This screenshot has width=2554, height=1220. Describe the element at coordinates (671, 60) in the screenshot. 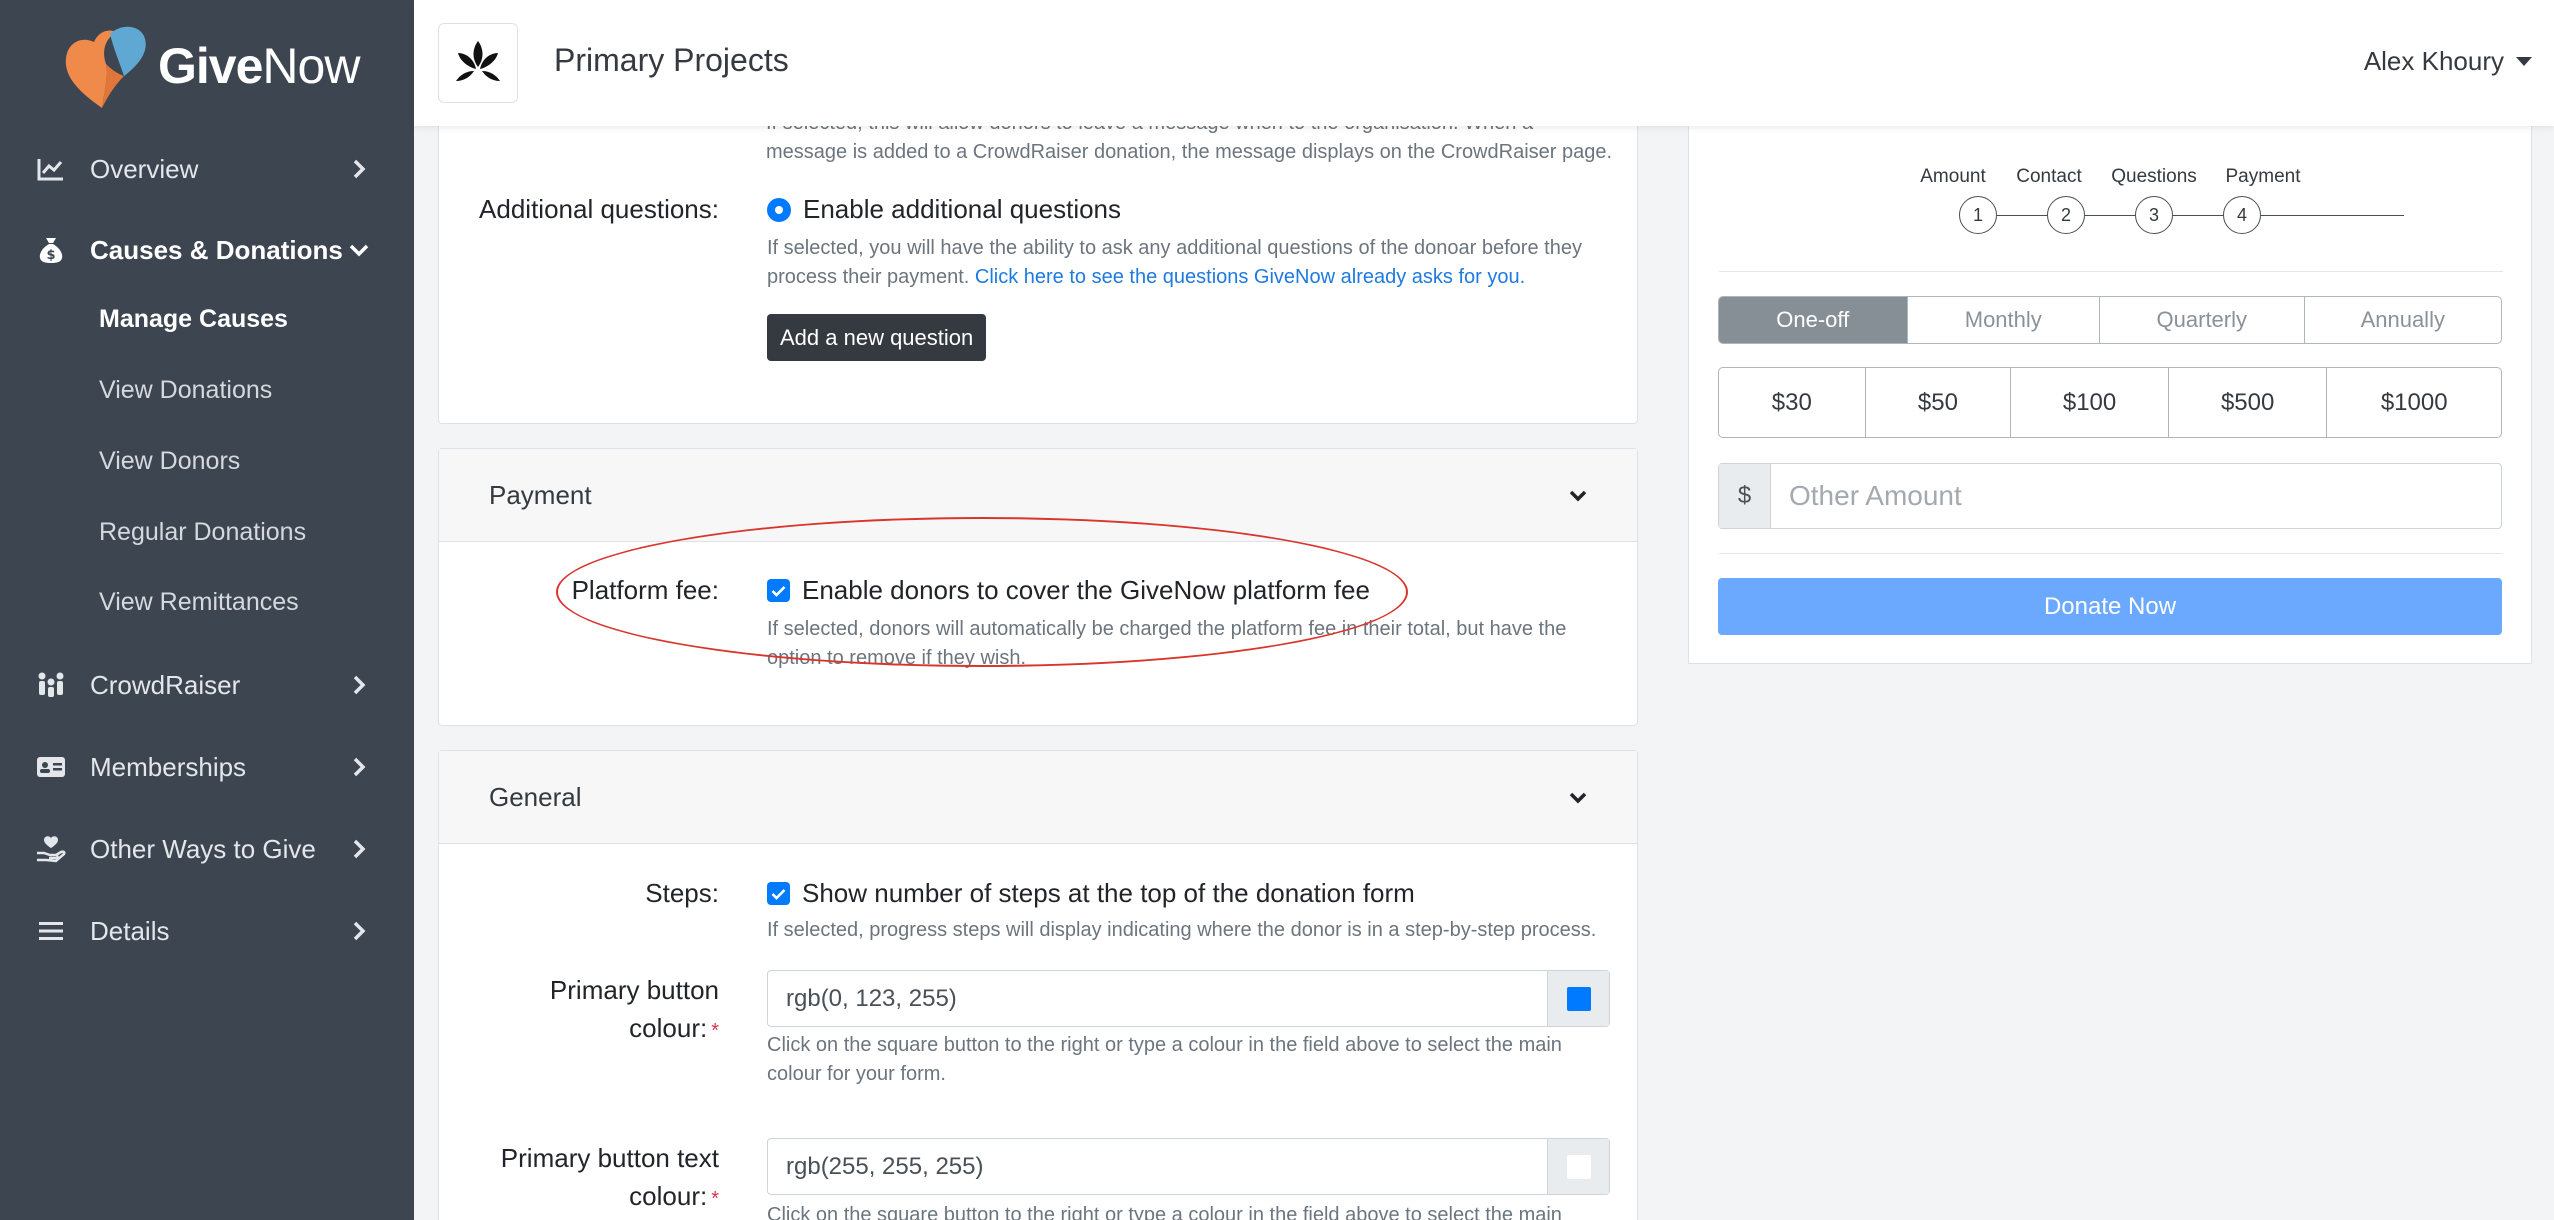

I see `org-name: Primary Projects` at that location.